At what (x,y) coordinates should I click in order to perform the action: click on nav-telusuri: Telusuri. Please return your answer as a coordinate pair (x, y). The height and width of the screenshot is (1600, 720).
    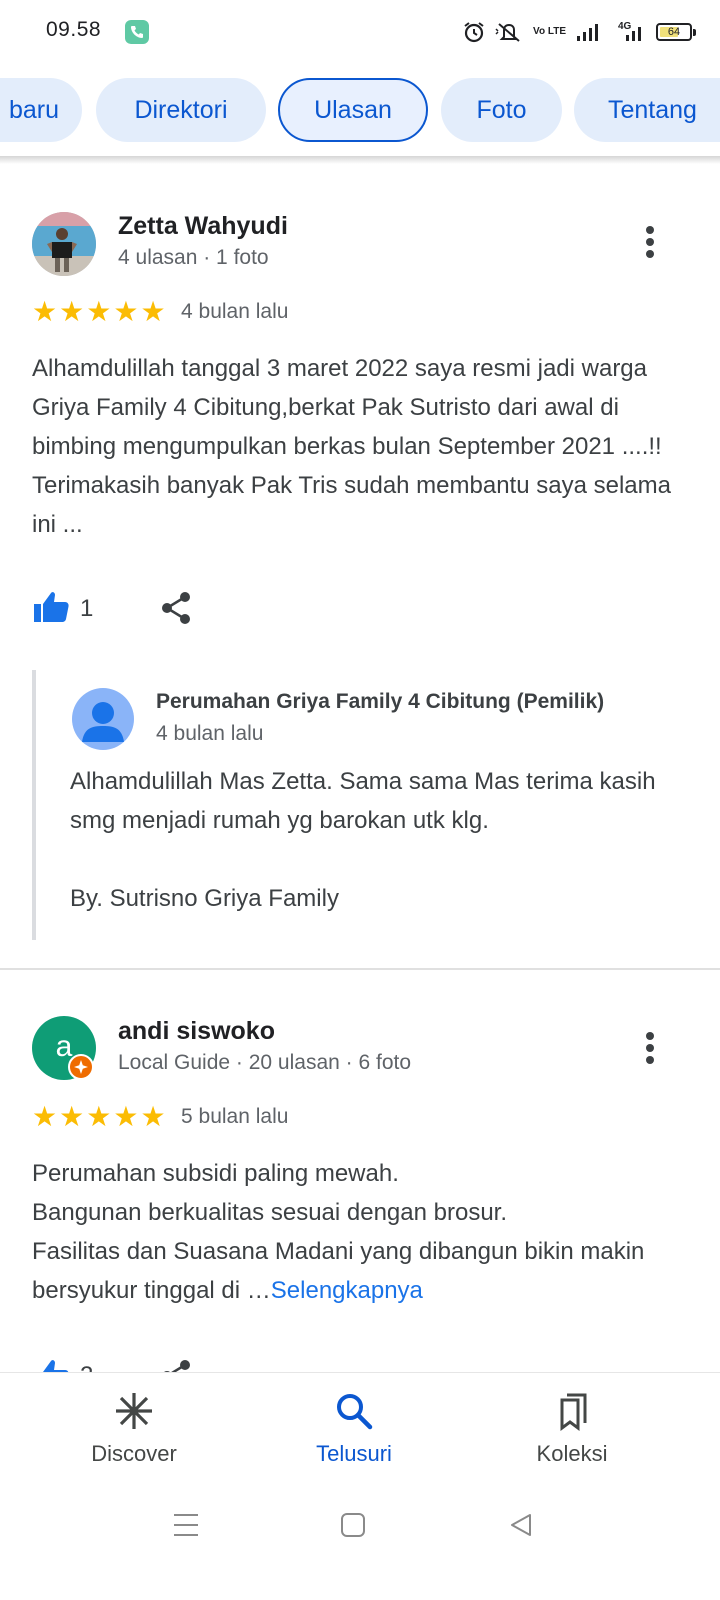
    Looking at the image, I should click on (354, 1438).